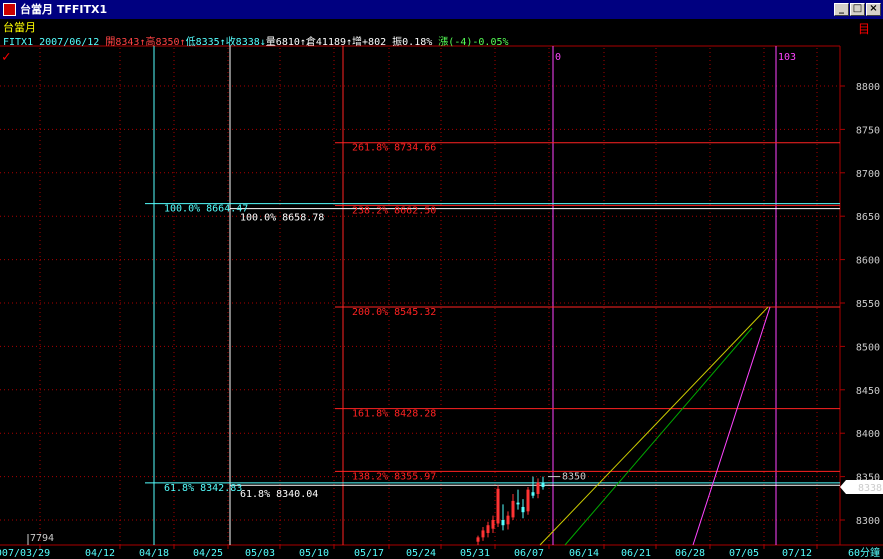 This screenshot has height=559, width=883. I want to click on marker-label-103: 103, so click(787, 57).